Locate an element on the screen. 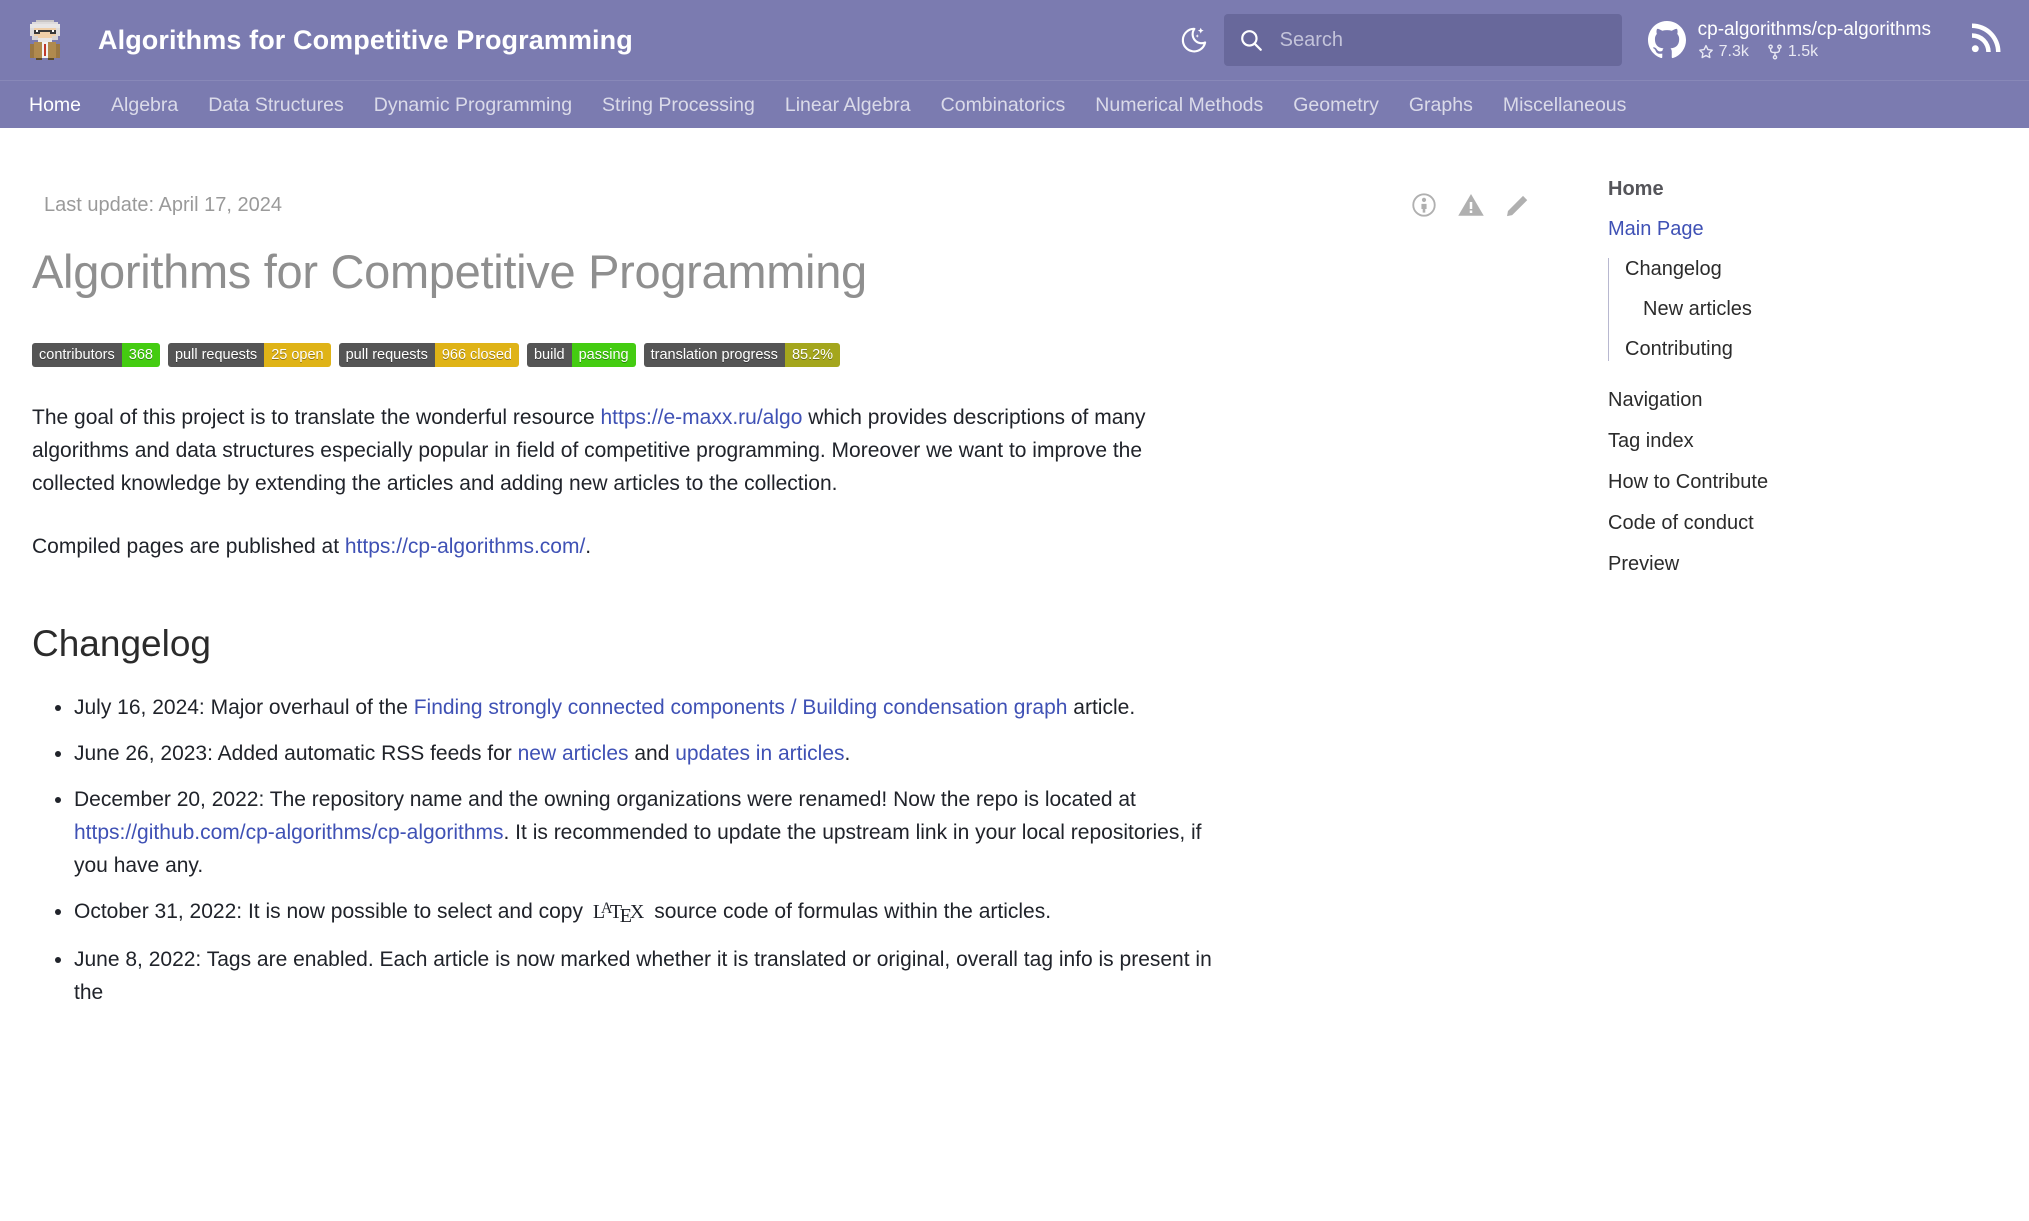 This screenshot has height=1221, width=2029. updates-in-articles-link: updates in articles is located at coordinates (759, 753).